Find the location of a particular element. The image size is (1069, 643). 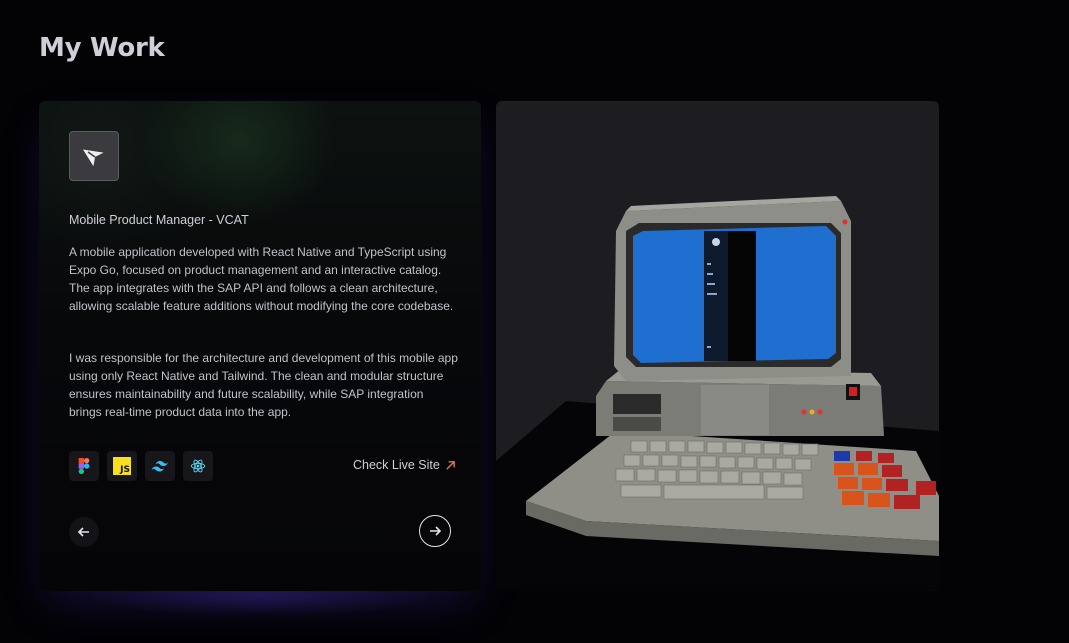

prev-project-button is located at coordinates (84, 532).